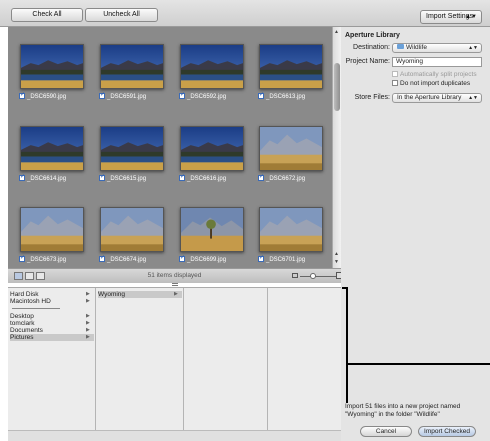 This screenshot has width=490, height=441. I want to click on scroll-up-arrow-icon: ▲, so click(336, 32).